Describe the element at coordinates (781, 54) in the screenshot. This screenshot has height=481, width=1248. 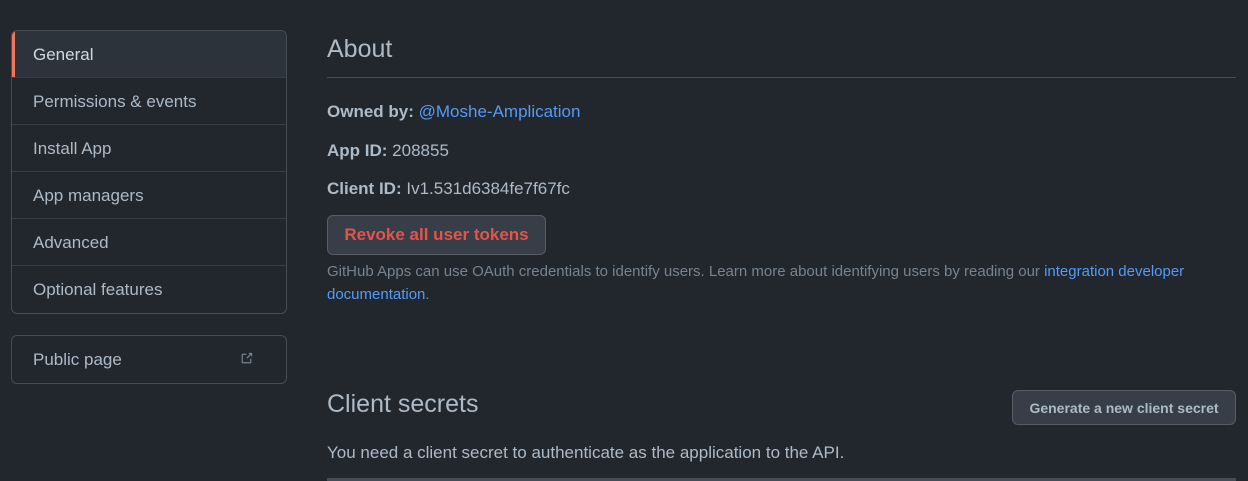
I see `about-header: About` at that location.